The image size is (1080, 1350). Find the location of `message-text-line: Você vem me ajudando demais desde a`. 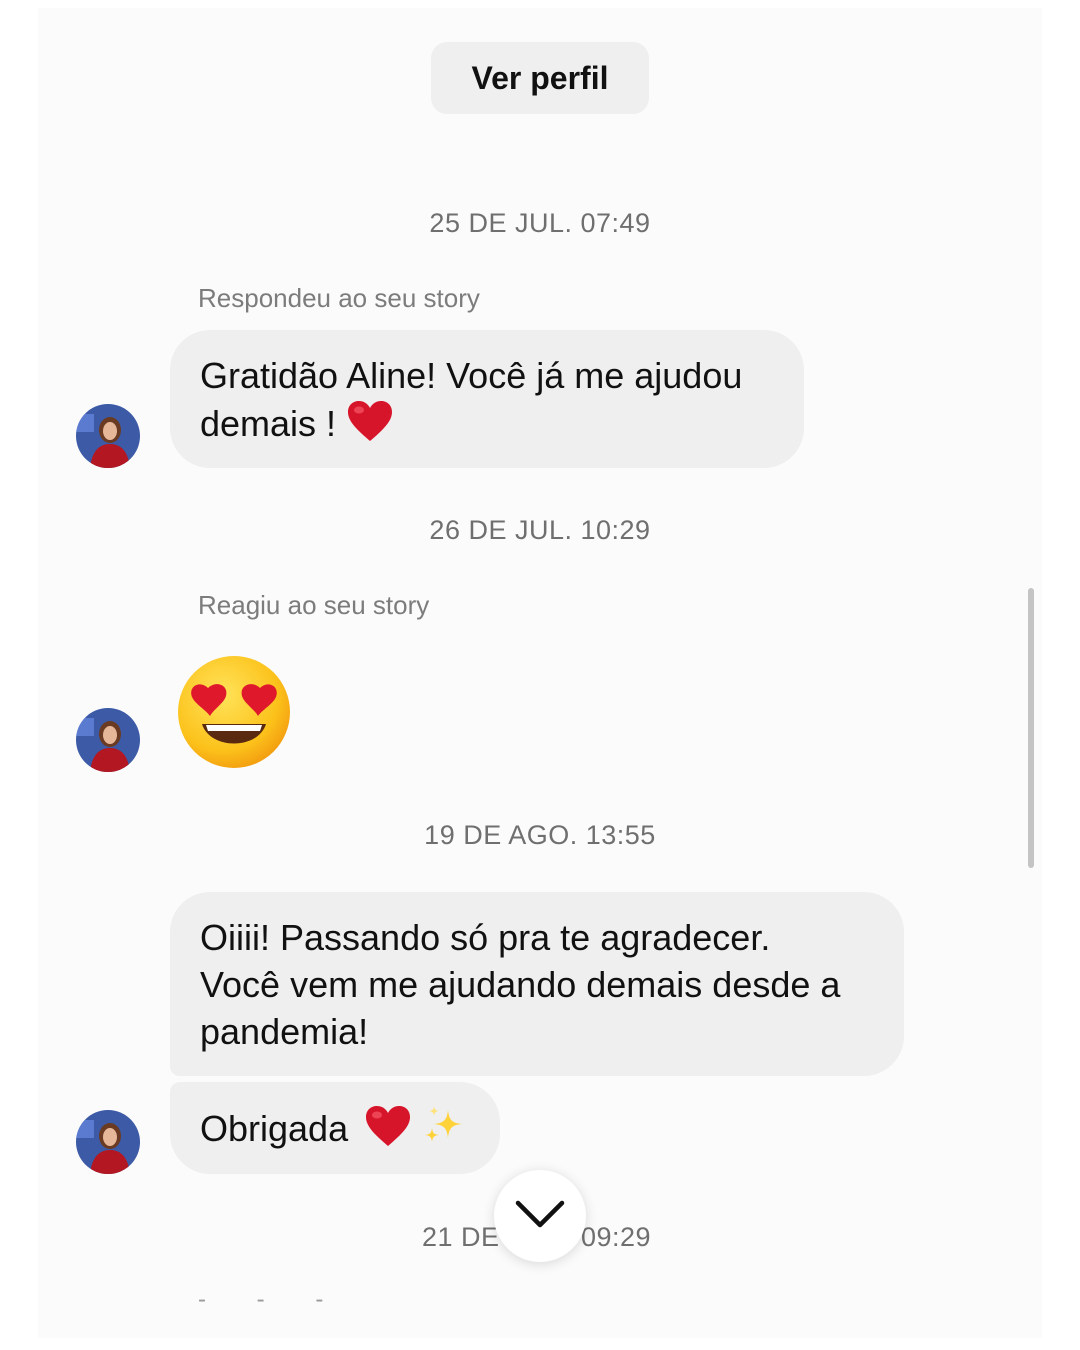

message-text-line: Você vem me ajudando demais desde a is located at coordinates (520, 984).